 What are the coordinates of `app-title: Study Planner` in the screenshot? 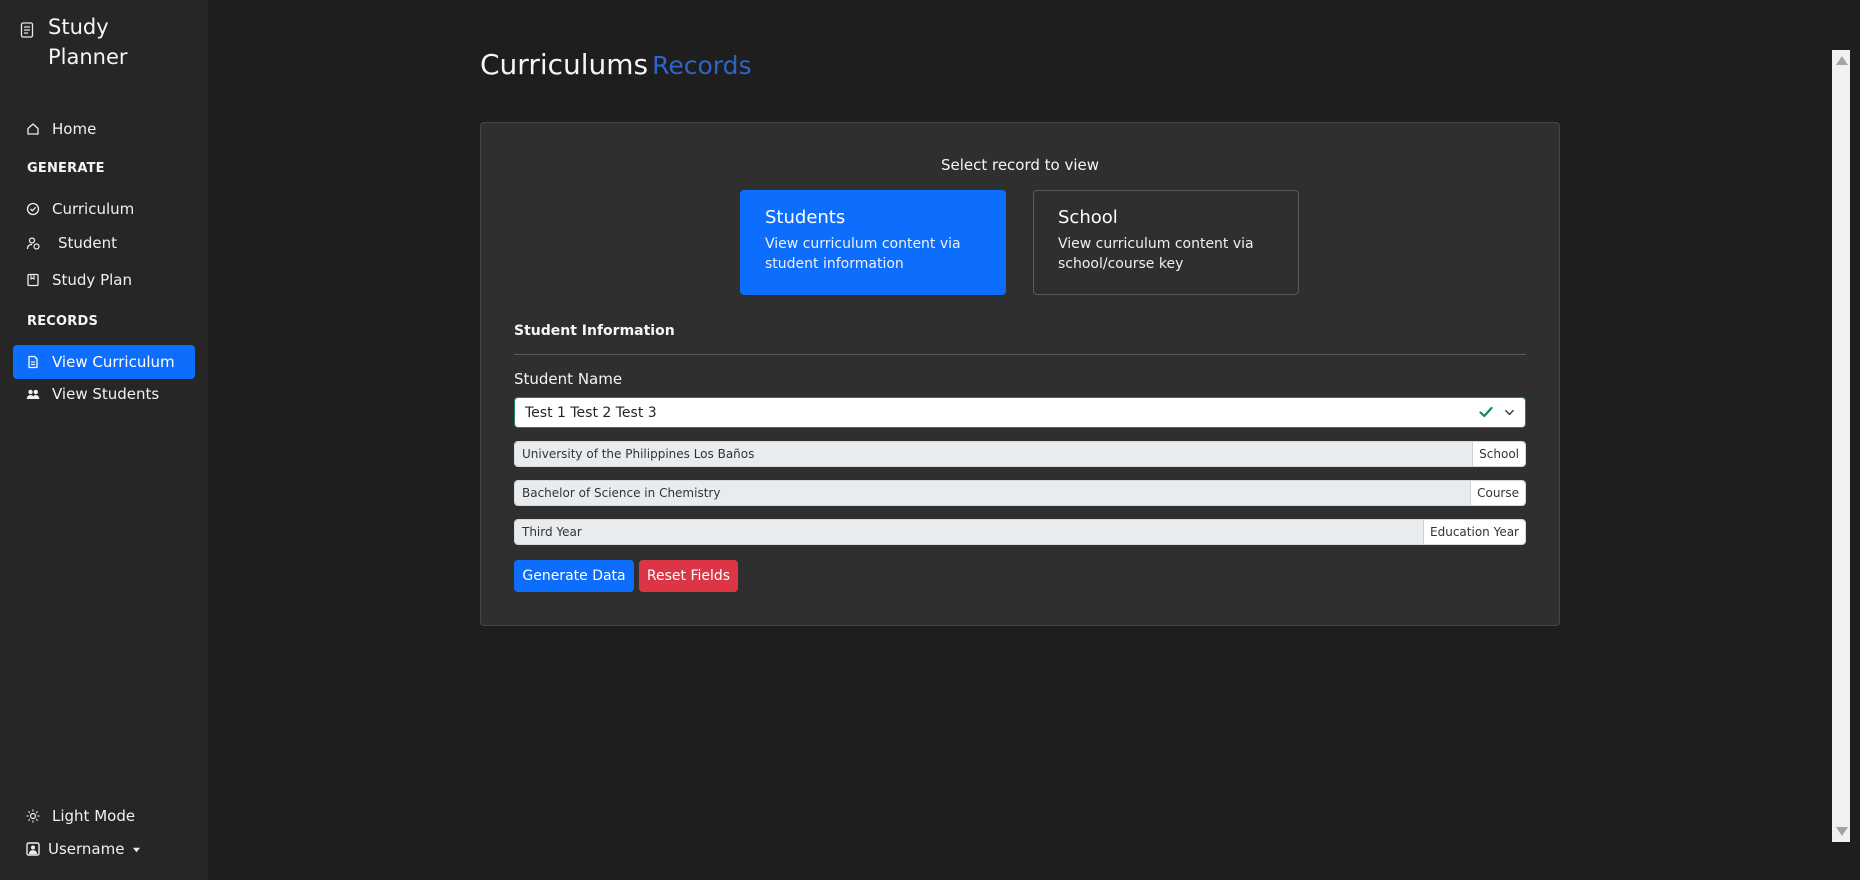 It's located at (88, 42).